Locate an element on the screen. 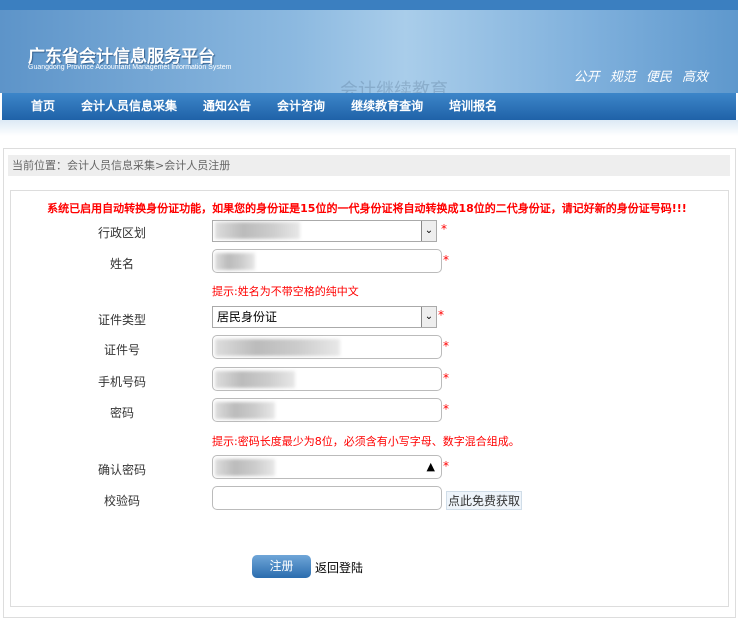 Image resolution: width=738 pixels, height=620 pixels. nav-training: 培训报名 is located at coordinates (473, 106).